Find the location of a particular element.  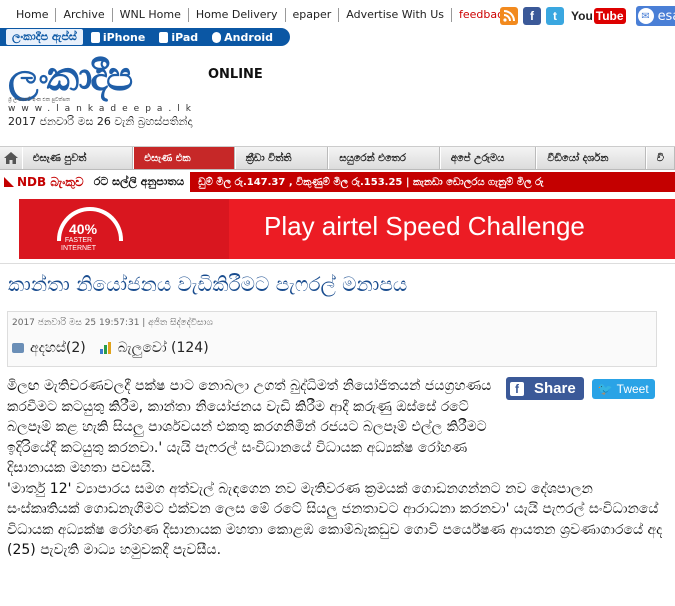

tab-heritage: අපේ උරුමය is located at coordinates (488, 158).